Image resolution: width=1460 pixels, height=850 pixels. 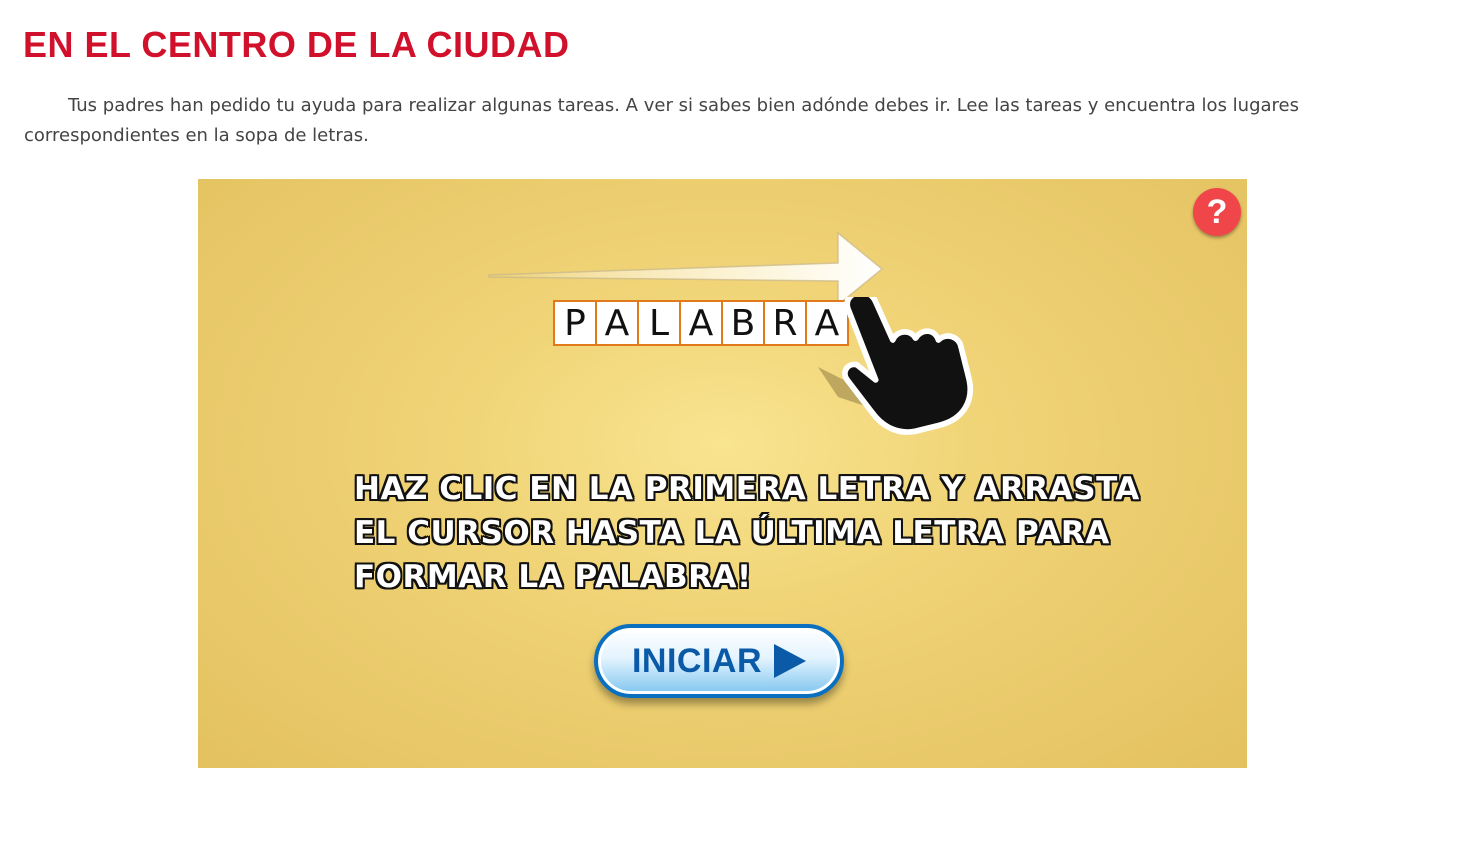 I want to click on start-button-label: INICIAR, so click(x=697, y=660).